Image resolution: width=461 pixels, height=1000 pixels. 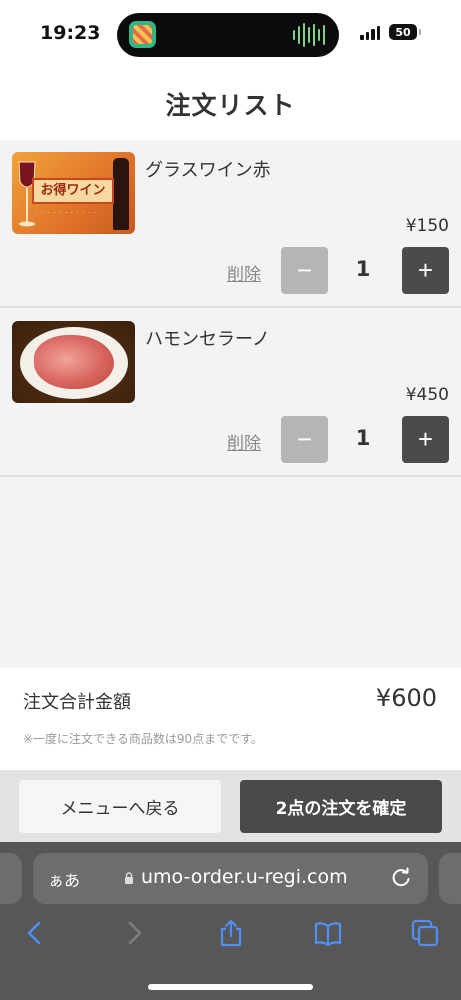 I want to click on jamon-thumbnail, so click(x=73, y=362).